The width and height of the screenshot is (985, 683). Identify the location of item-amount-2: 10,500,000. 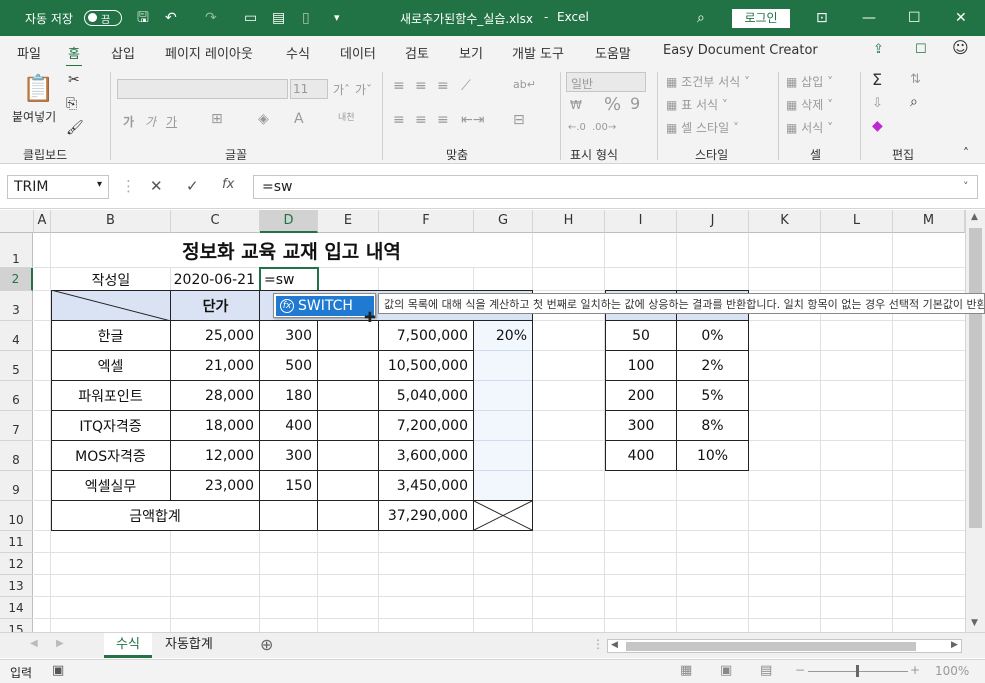
(426, 365).